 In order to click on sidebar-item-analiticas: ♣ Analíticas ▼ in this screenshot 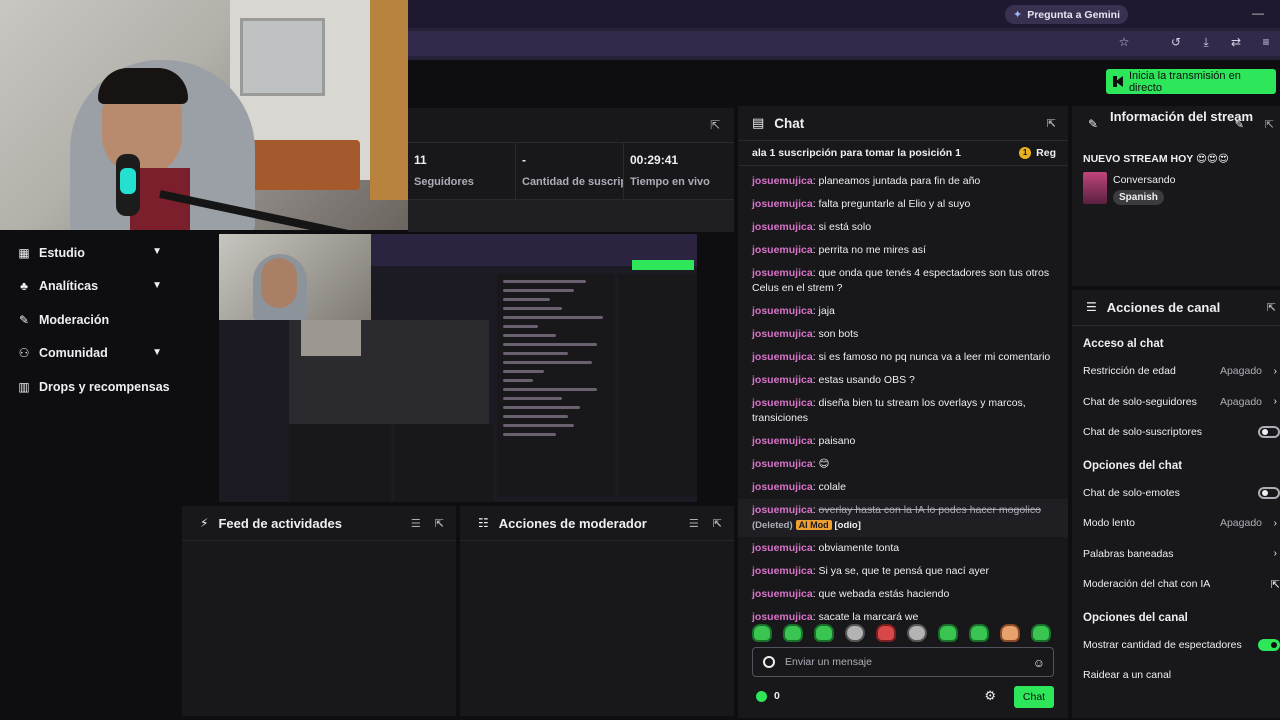, I will do `click(90, 287)`.